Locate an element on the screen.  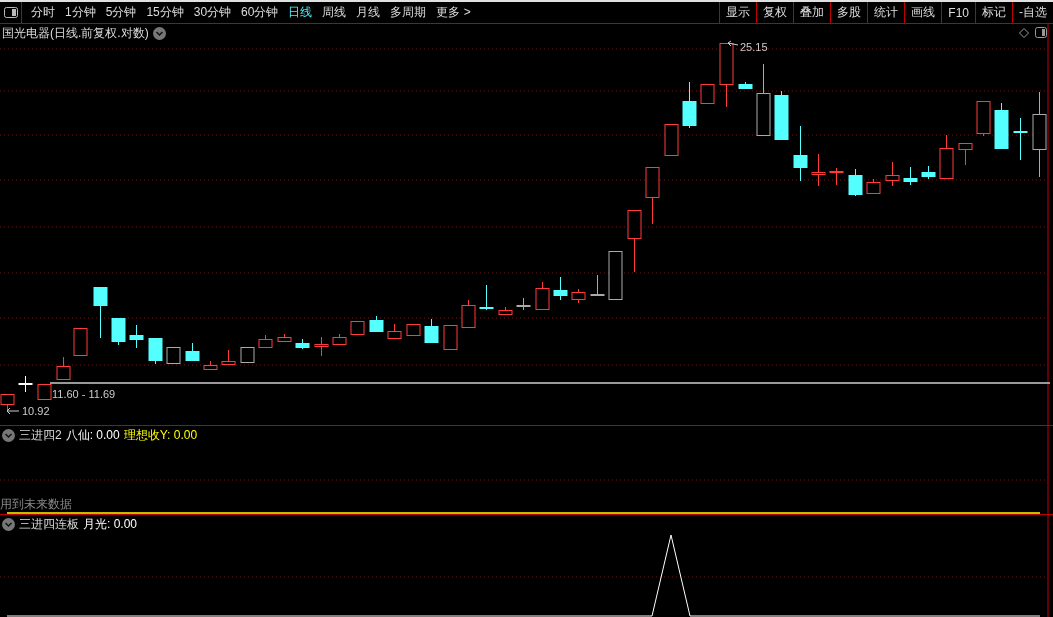
period-tab: 30分钟 is located at coordinates (212, 12).